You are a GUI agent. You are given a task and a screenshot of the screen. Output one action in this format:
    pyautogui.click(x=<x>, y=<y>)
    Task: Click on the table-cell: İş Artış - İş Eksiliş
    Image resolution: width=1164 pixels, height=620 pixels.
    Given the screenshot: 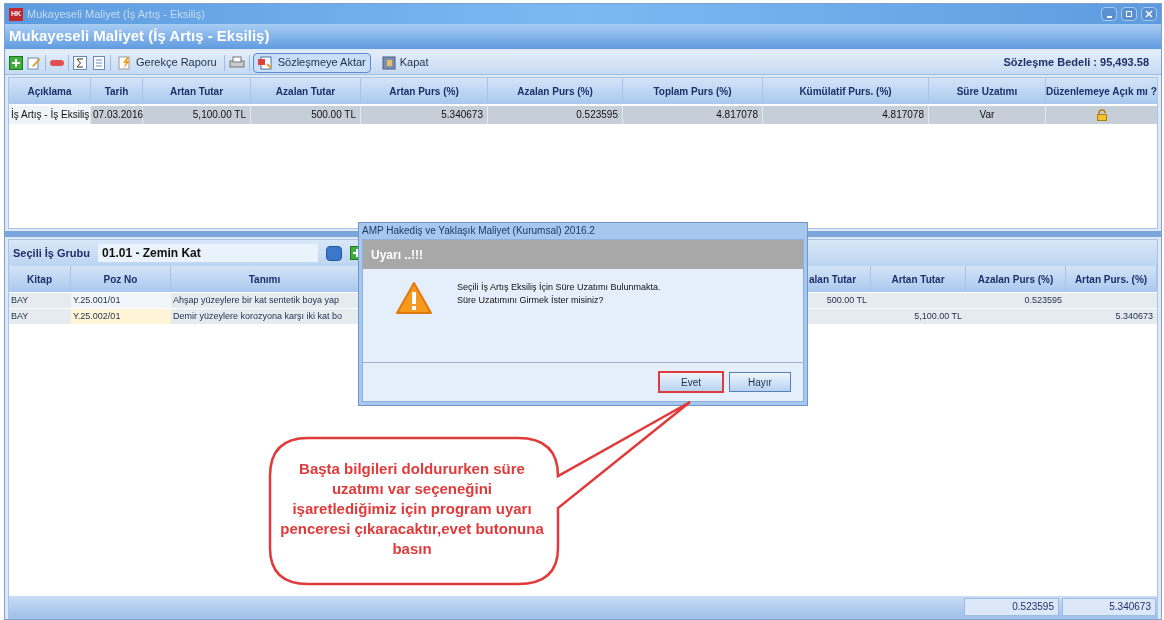 What is the action you would take?
    pyautogui.click(x=50, y=115)
    